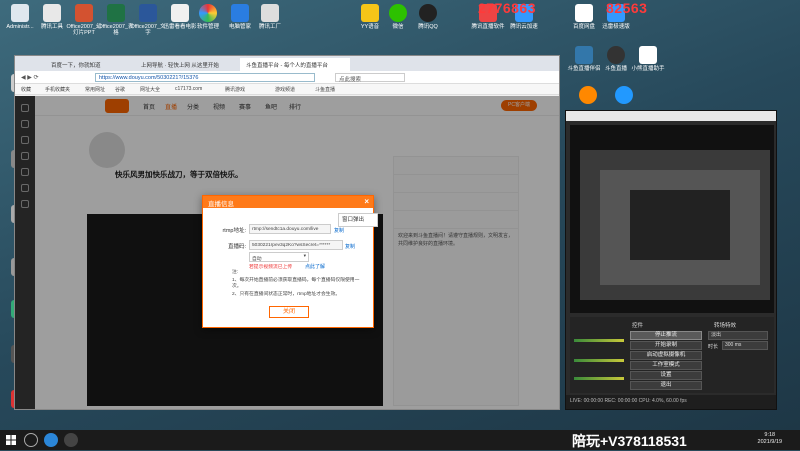  What do you see at coordinates (713, 347) in the screenshot?
I see `duration-label: 时长` at bounding box center [713, 347].